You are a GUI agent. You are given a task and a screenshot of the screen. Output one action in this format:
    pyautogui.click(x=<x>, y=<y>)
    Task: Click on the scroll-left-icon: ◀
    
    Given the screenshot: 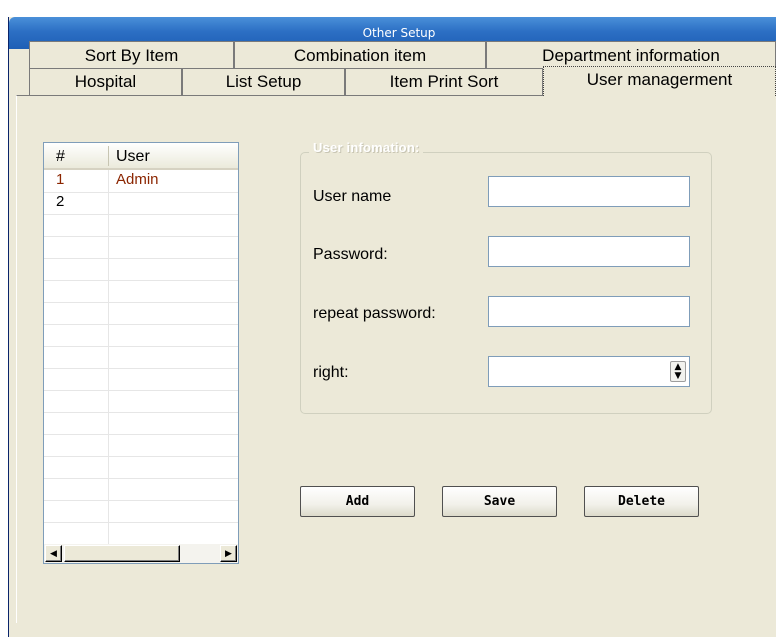 What is the action you would take?
    pyautogui.click(x=53, y=553)
    